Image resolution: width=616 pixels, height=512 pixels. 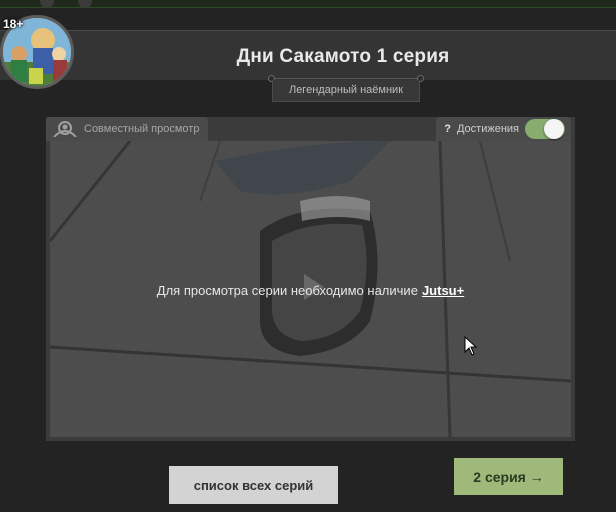 I want to click on episode-subtitle: Легендарный наёмник, so click(x=346, y=89).